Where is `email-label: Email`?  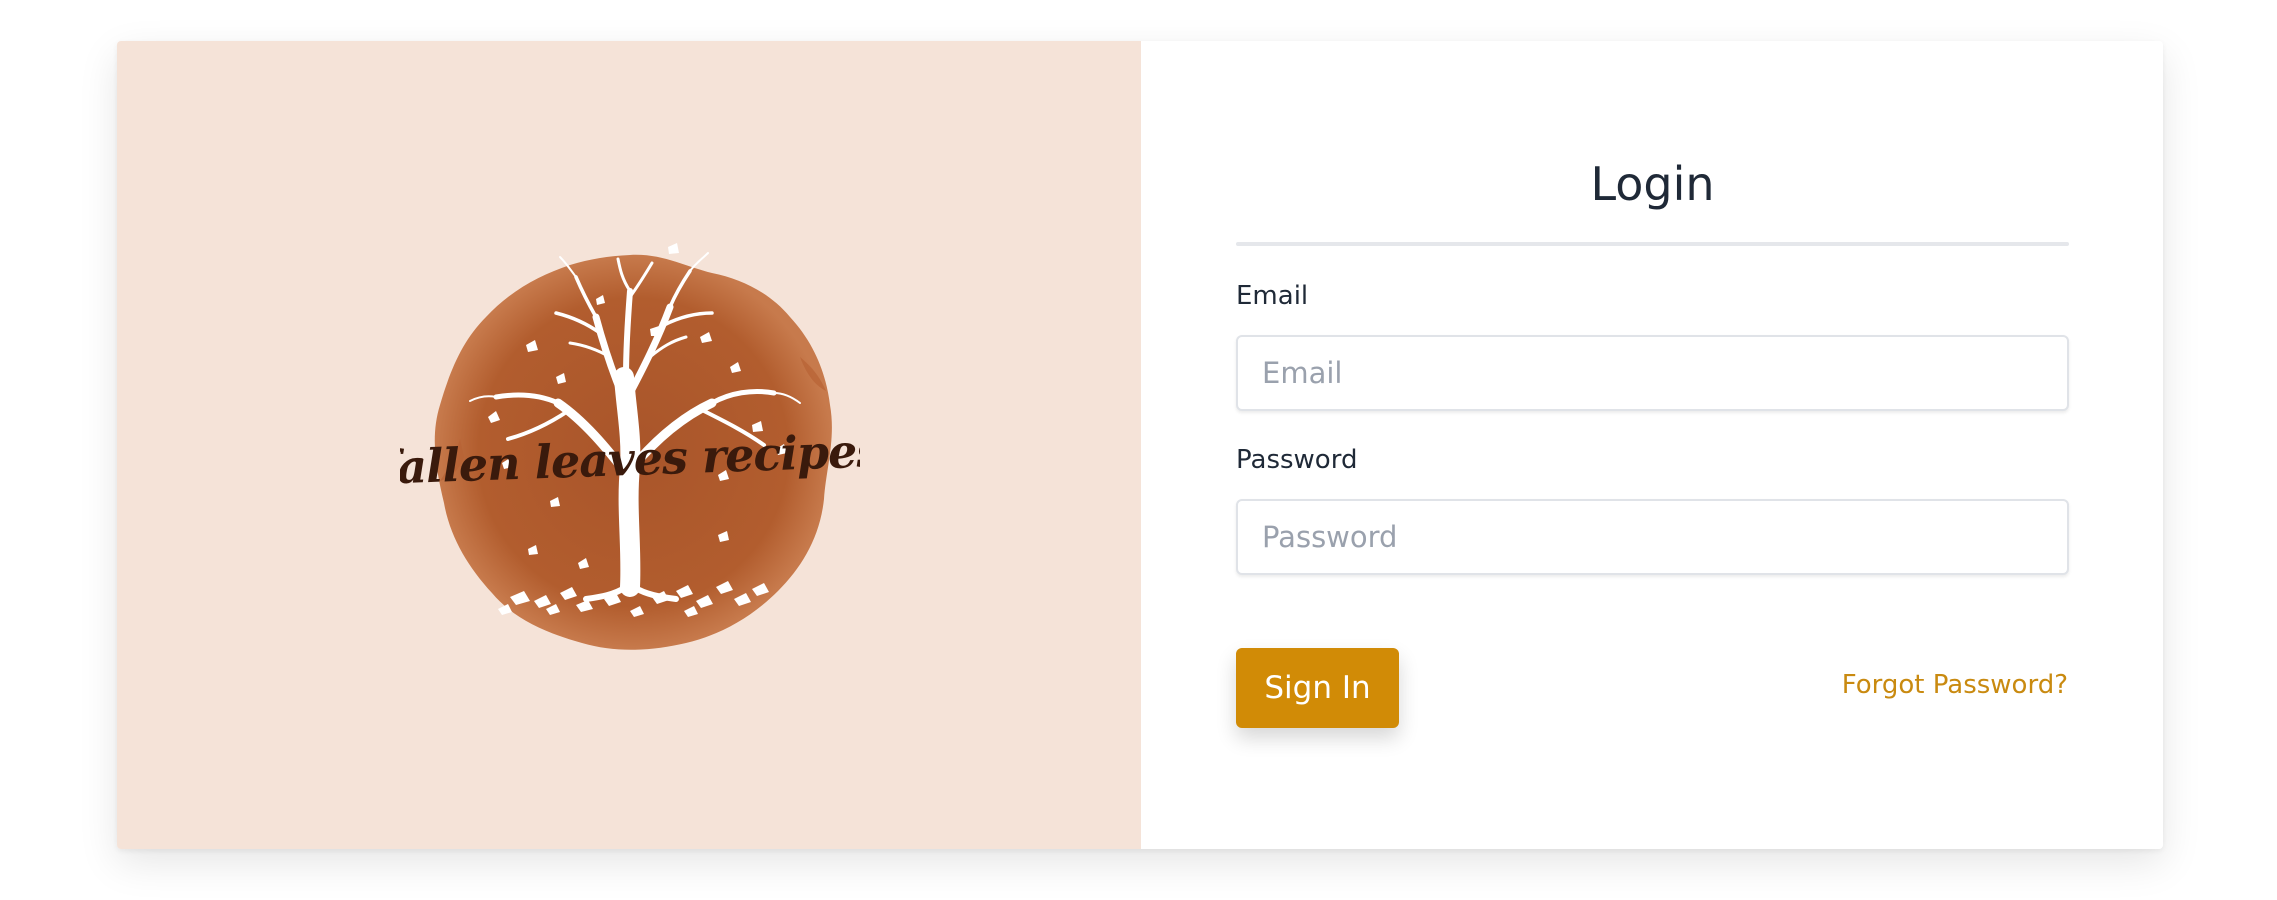
email-label: Email is located at coordinates (1272, 296).